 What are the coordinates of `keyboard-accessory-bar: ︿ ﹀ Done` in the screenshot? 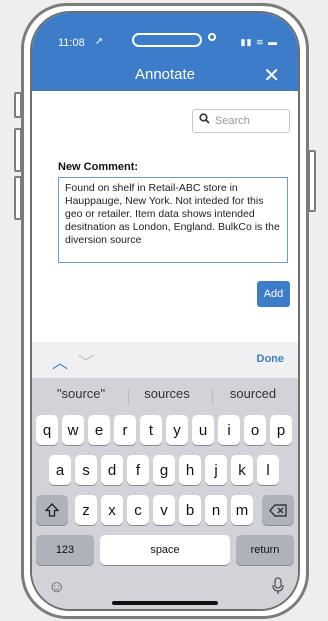 It's located at (165, 360).